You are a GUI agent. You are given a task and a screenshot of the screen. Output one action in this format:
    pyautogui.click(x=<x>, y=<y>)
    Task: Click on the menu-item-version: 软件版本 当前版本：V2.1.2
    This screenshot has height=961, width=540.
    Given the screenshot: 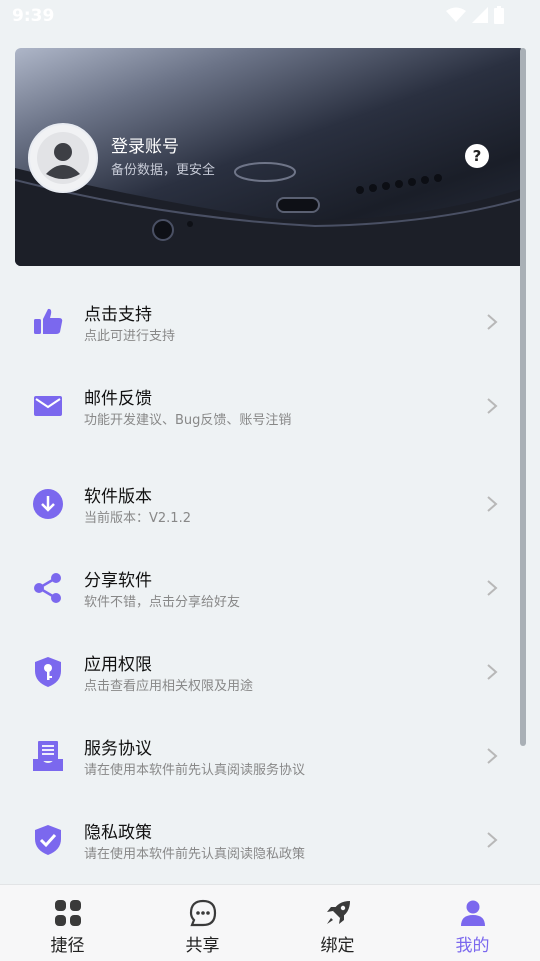 What is the action you would take?
    pyautogui.click(x=260, y=504)
    